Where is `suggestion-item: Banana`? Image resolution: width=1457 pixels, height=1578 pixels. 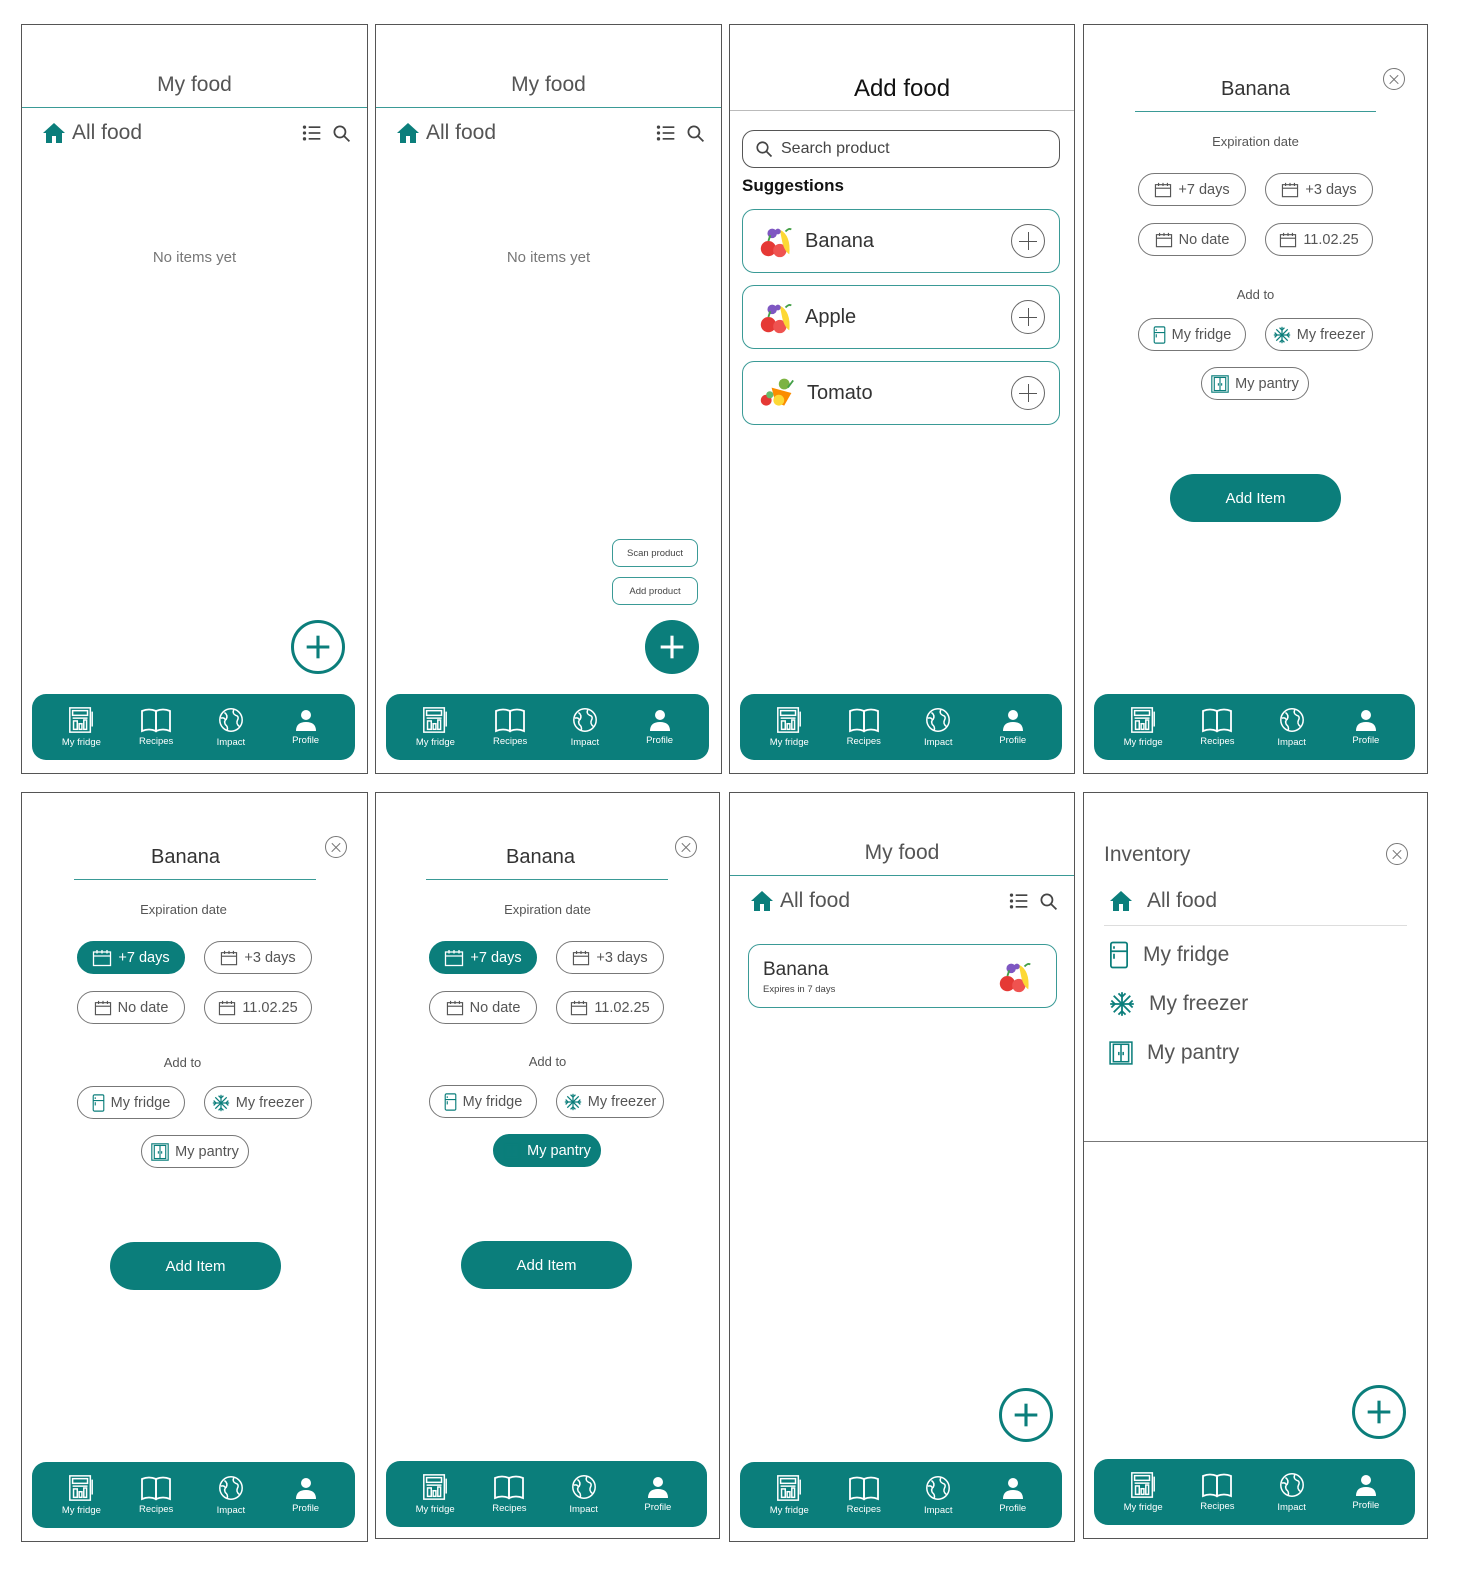 suggestion-item: Banana is located at coordinates (901, 241).